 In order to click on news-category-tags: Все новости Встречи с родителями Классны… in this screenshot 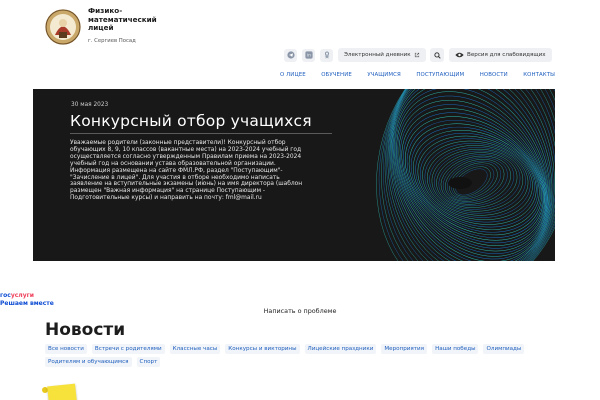, I will do `click(300, 355)`.